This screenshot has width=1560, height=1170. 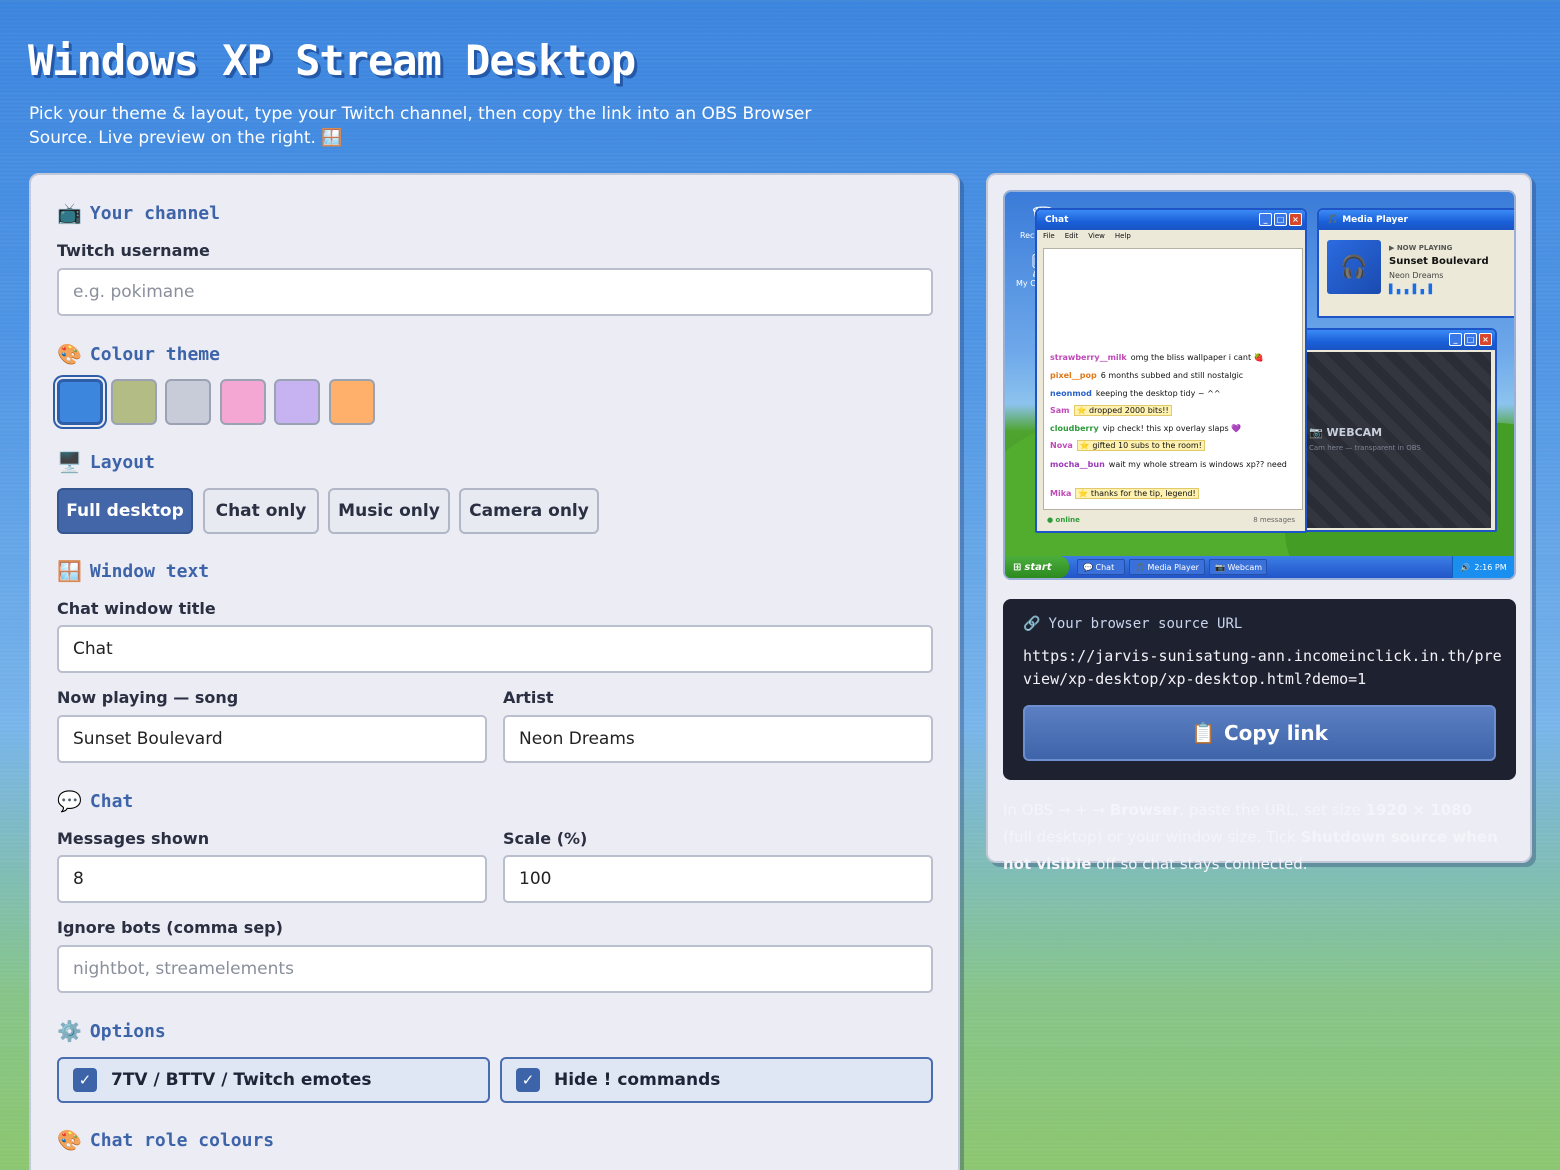 I want to click on scale-input: 100, so click(x=718, y=879).